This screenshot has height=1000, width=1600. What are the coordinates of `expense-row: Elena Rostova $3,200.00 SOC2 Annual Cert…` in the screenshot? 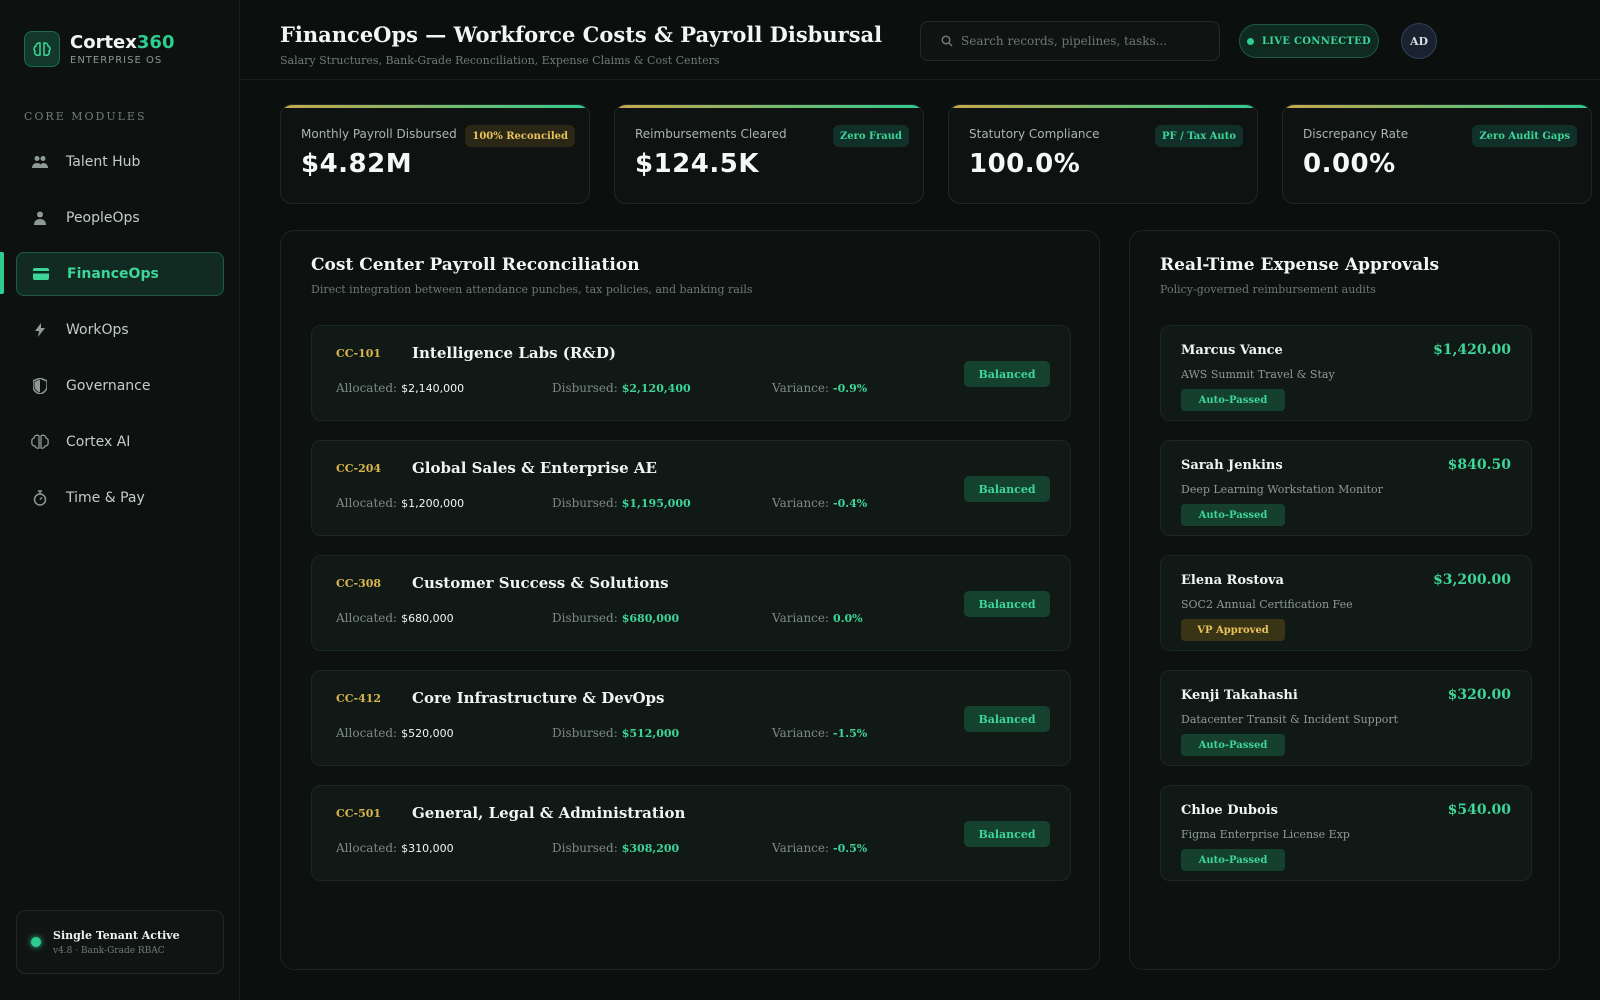 It's located at (1346, 603).